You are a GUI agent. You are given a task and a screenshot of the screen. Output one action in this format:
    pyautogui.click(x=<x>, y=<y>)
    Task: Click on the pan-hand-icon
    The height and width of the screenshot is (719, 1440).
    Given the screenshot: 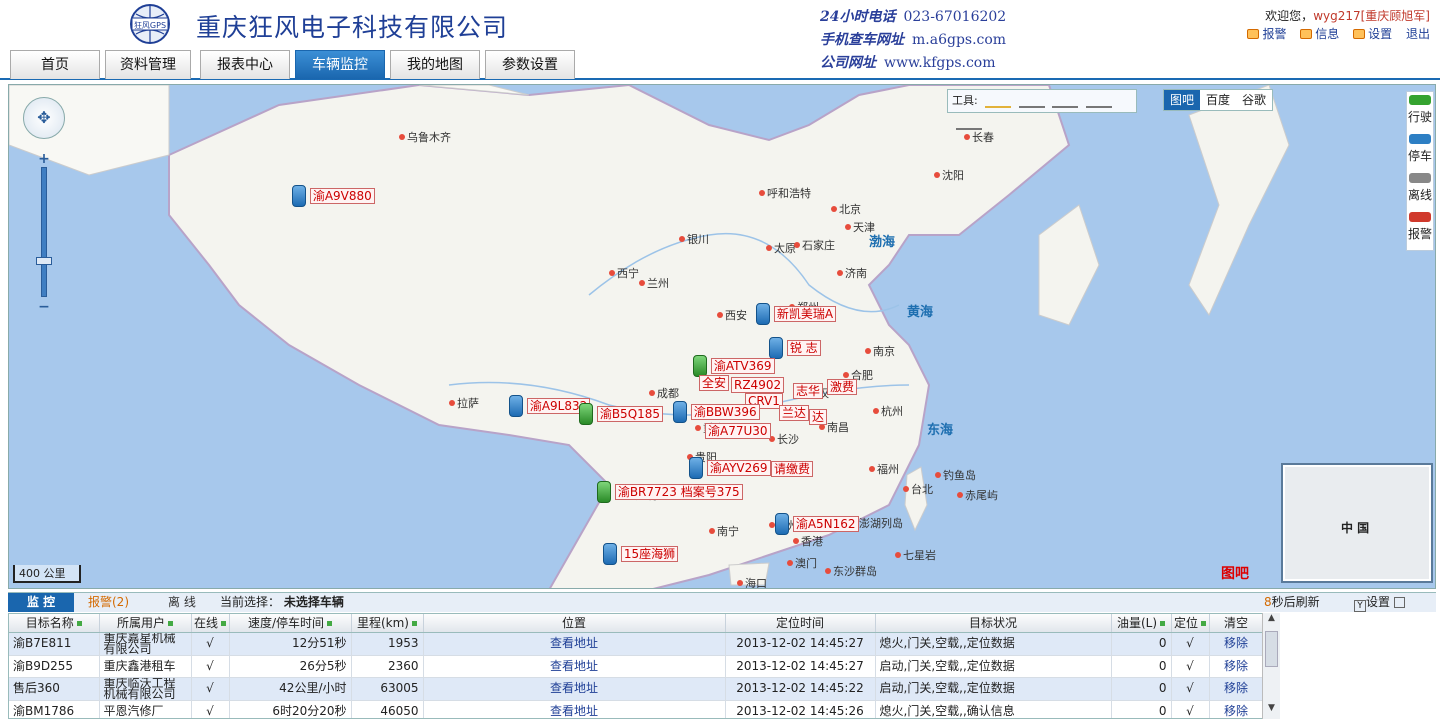 What is the action you would take?
    pyautogui.click(x=998, y=101)
    